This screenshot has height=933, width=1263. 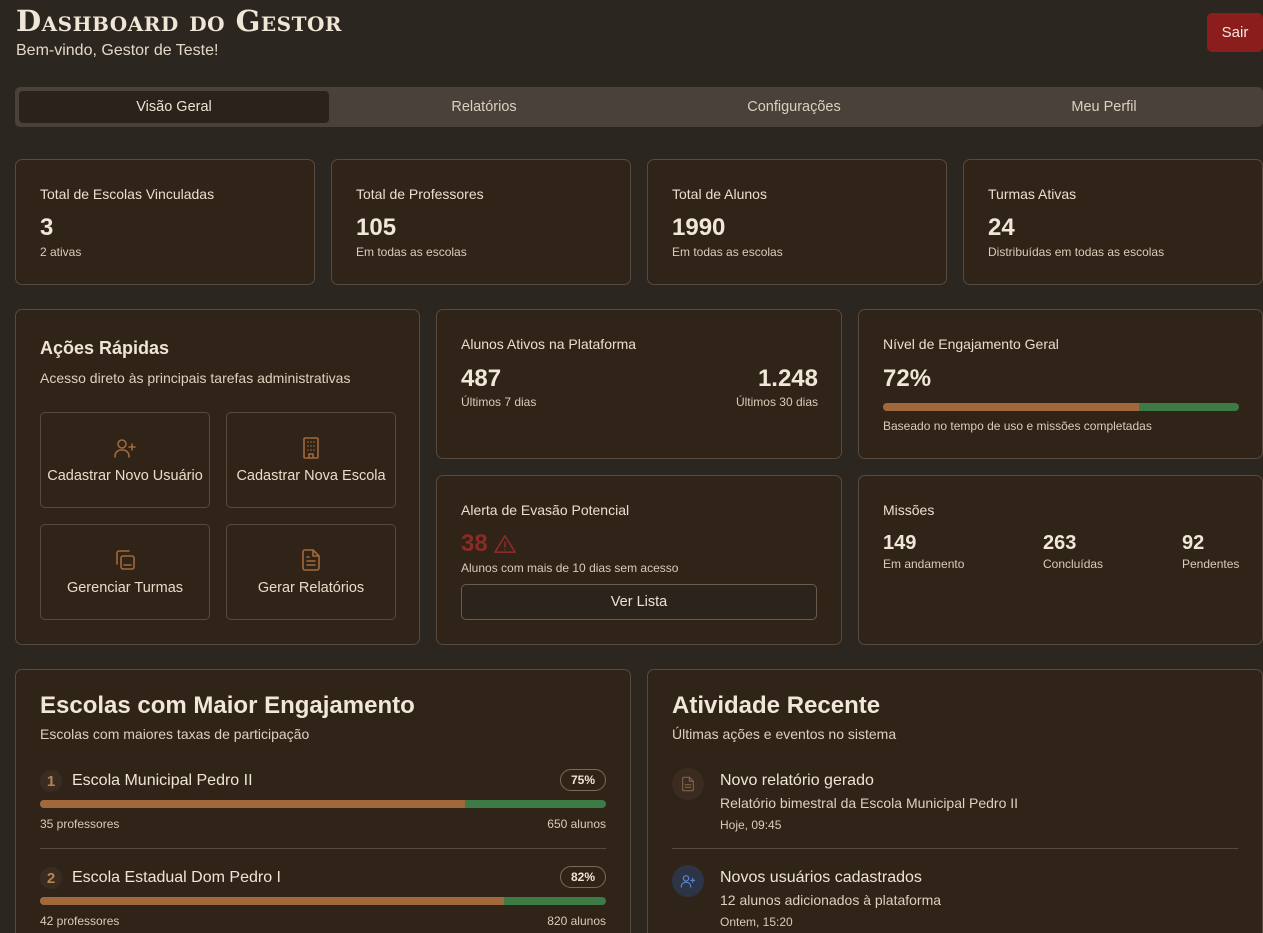 What do you see at coordinates (47, 227) in the screenshot?
I see `stat-value: 3` at bounding box center [47, 227].